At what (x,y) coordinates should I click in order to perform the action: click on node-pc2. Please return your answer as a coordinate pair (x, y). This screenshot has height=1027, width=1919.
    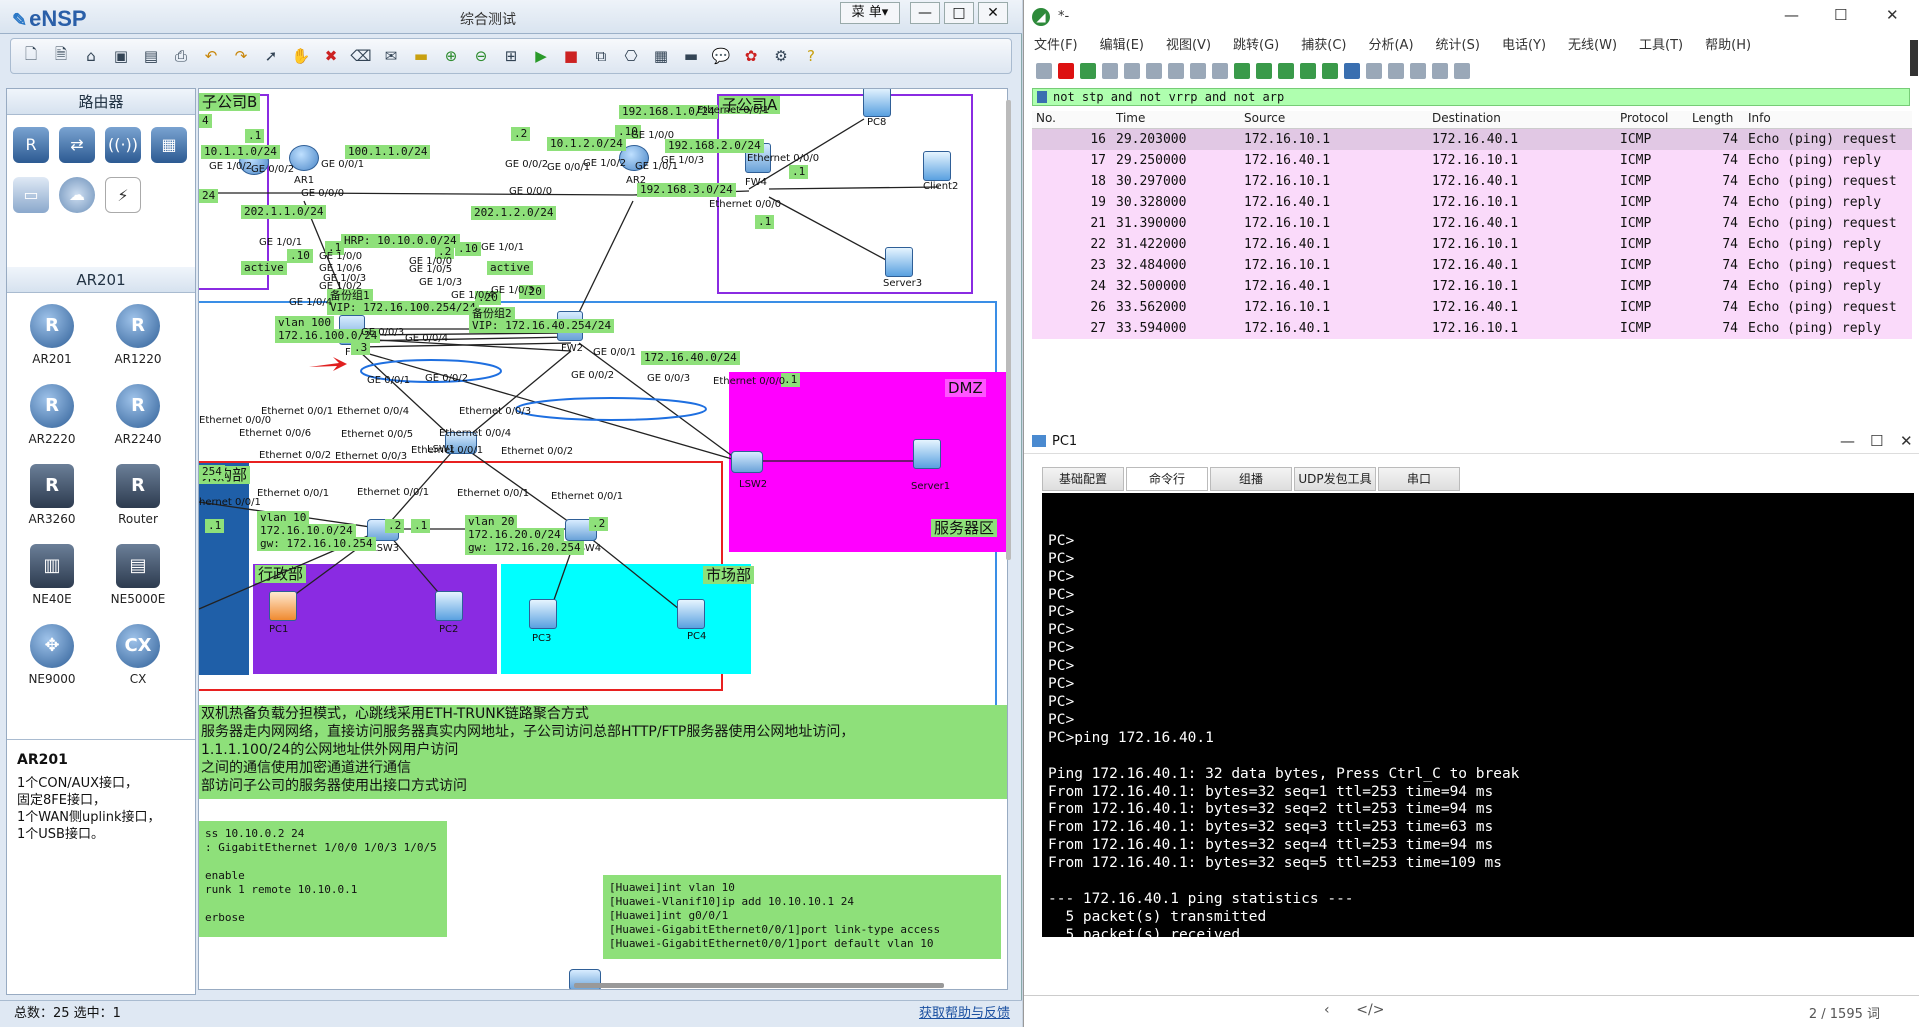
    Looking at the image, I should click on (449, 606).